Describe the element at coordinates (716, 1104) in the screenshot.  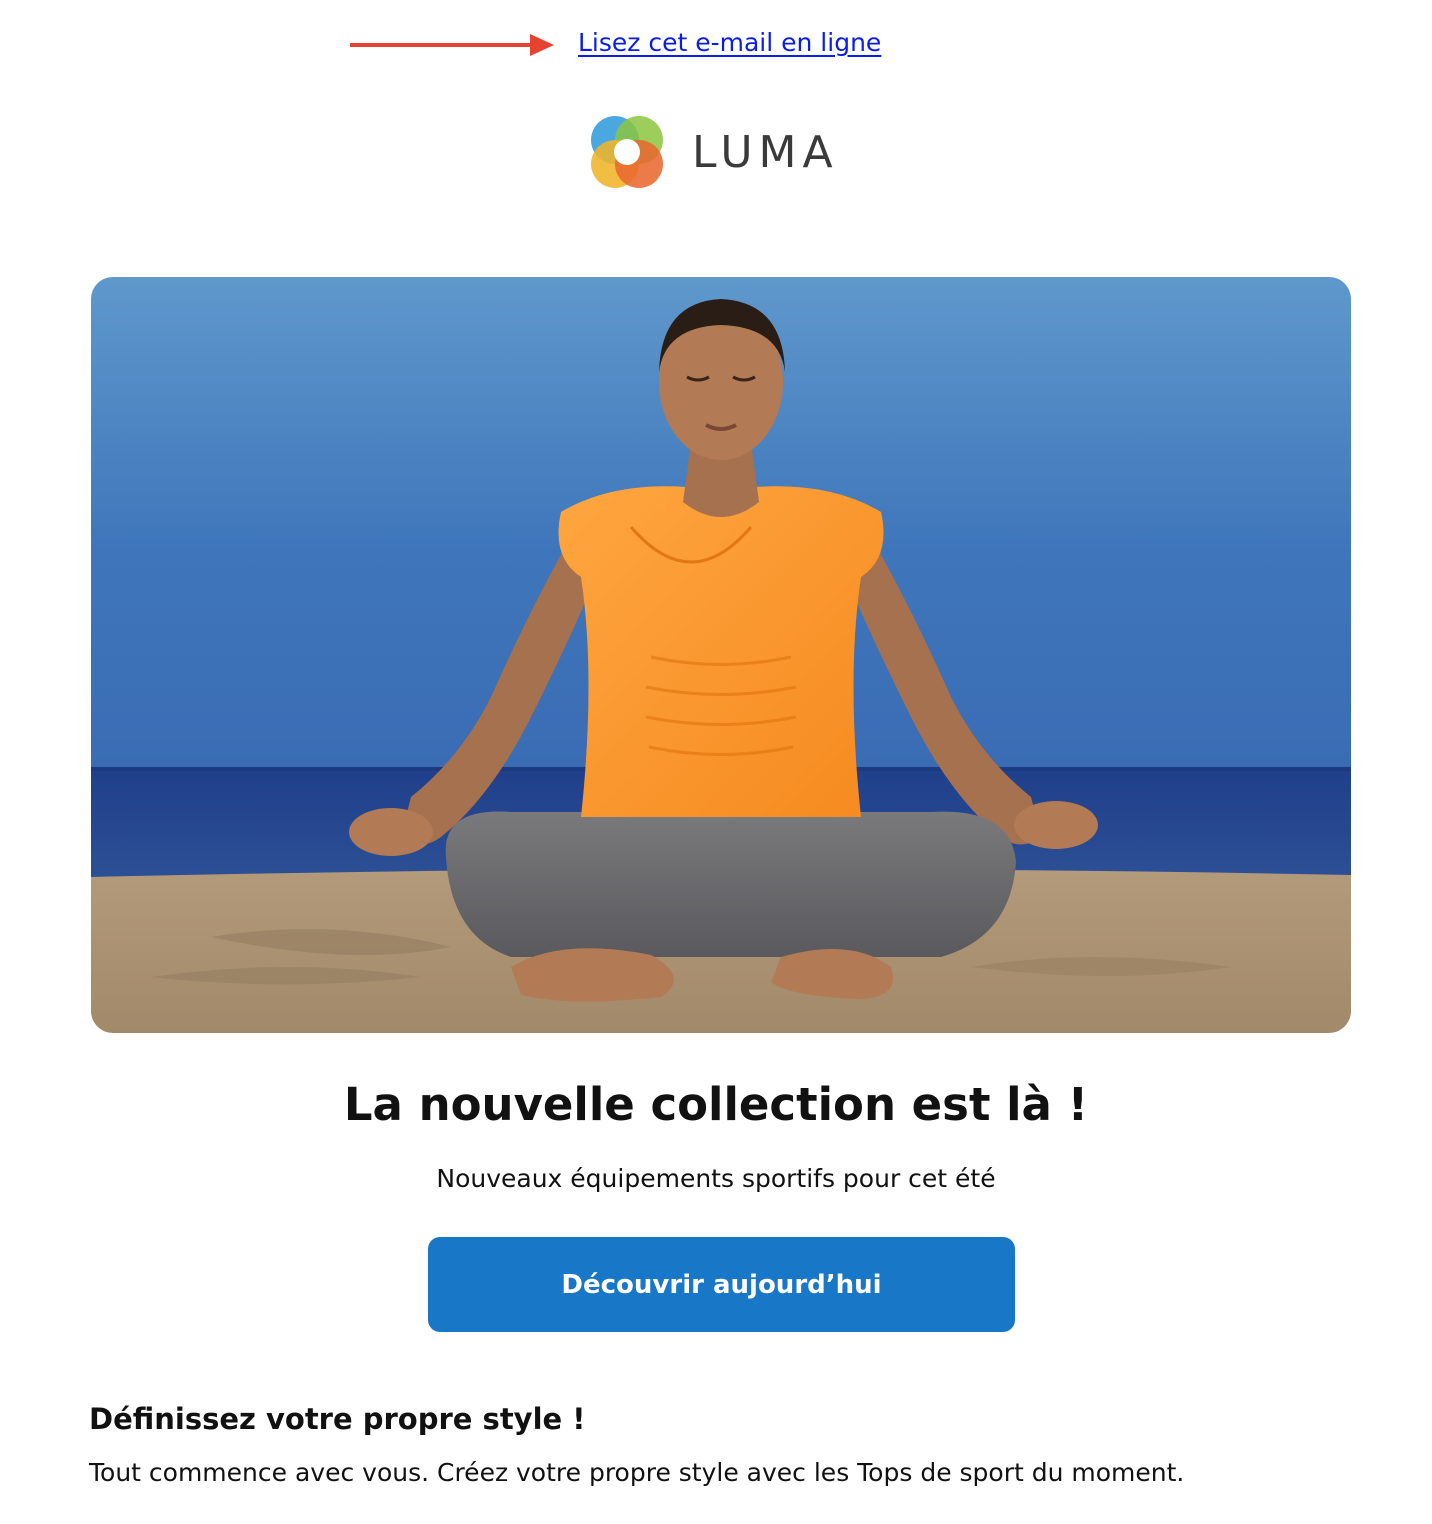
I see `headline: La nouvelle collection est là !` at that location.